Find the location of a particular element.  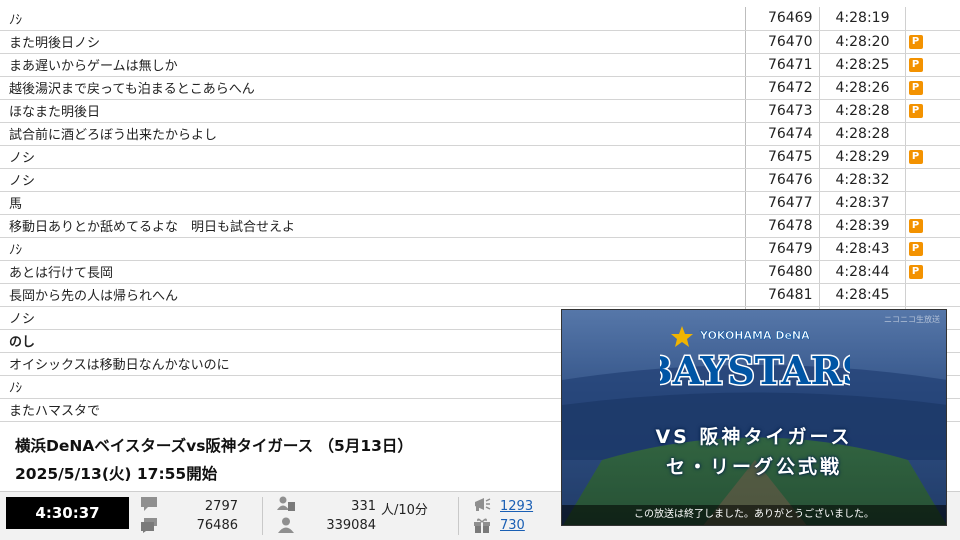

comment-time: 4:28:25 is located at coordinates (862, 65).